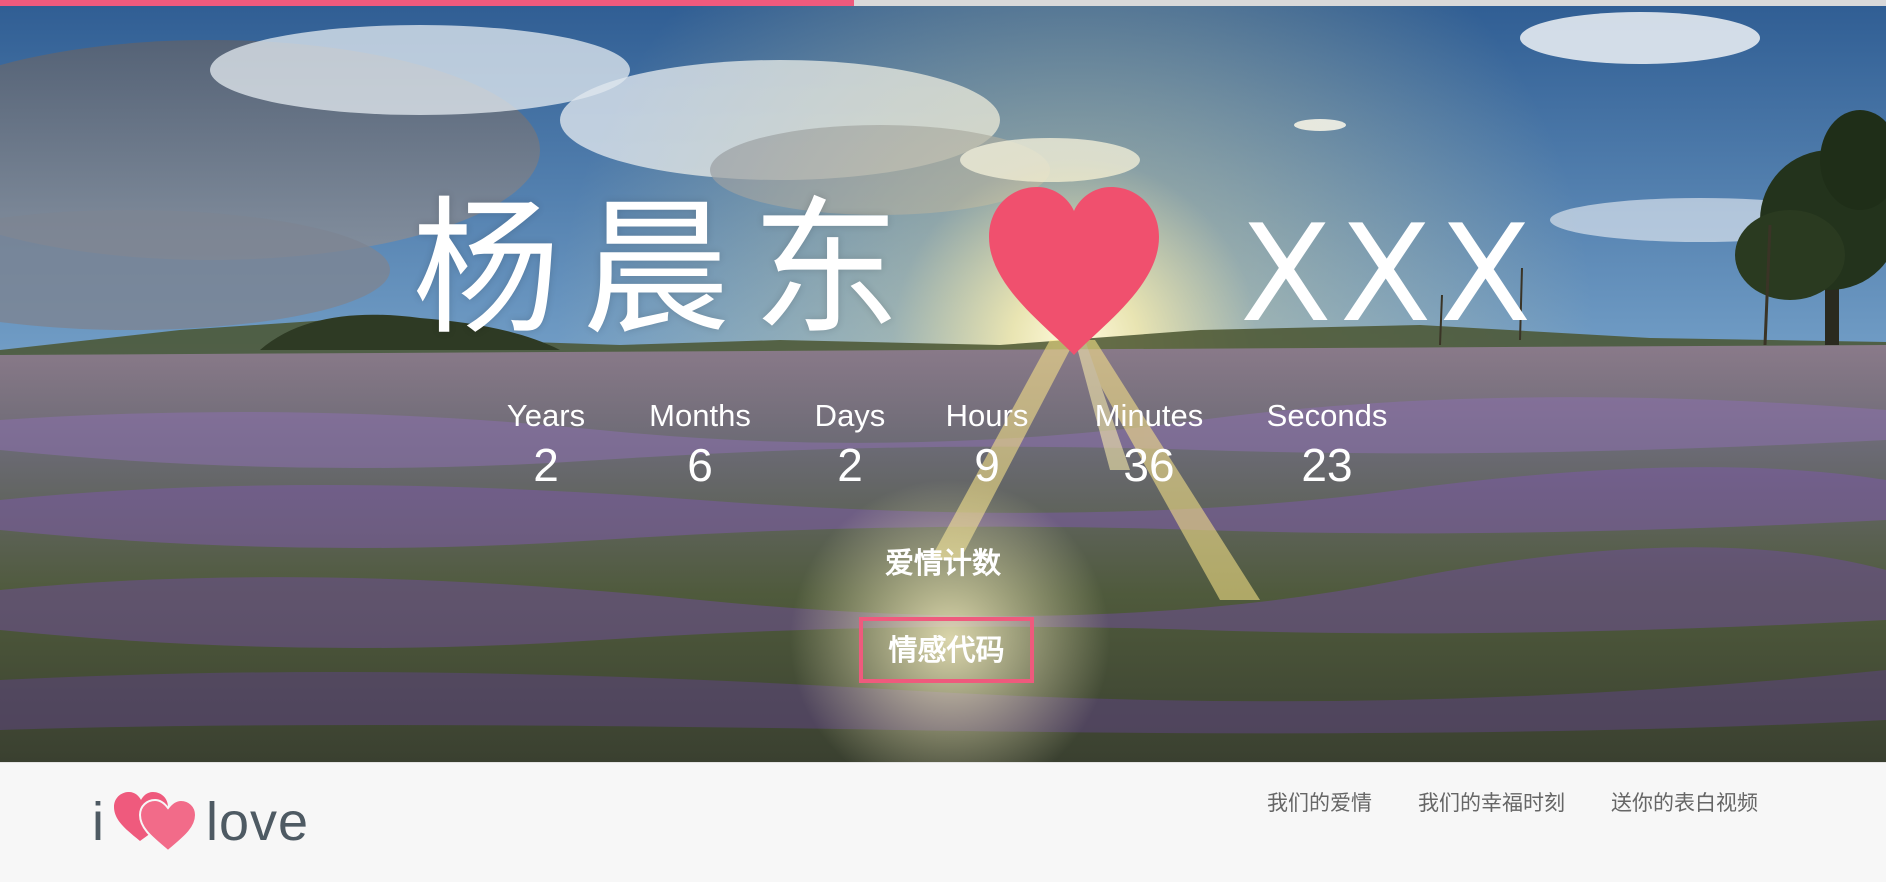 This screenshot has width=1886, height=882. What do you see at coordinates (667, 269) in the screenshot?
I see `name-left: 杨晨东` at bounding box center [667, 269].